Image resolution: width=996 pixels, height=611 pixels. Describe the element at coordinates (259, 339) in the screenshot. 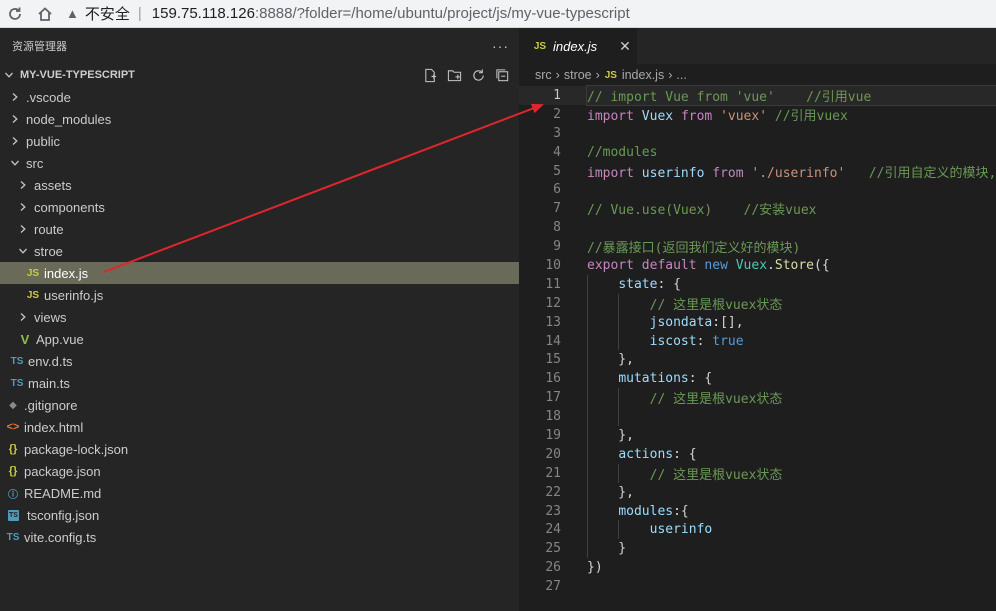

I see `tree-item: V App.vue` at that location.